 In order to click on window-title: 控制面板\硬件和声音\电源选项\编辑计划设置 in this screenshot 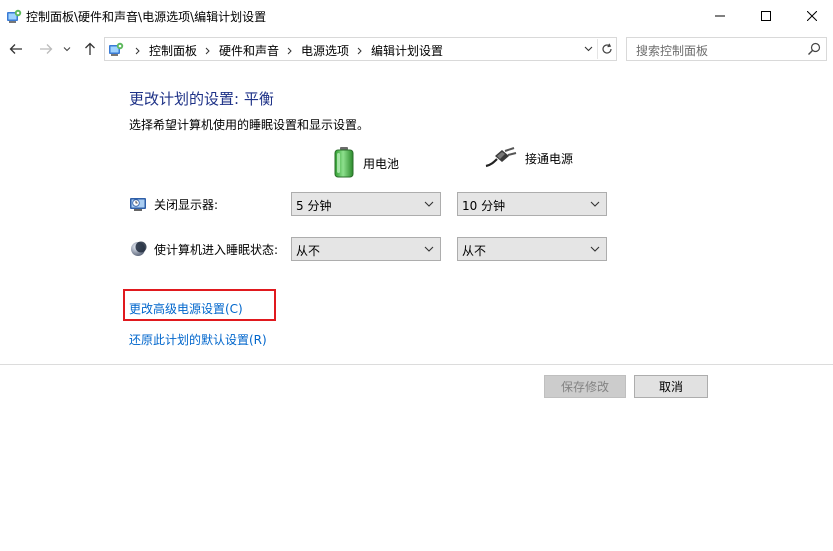, I will do `click(146, 17)`.